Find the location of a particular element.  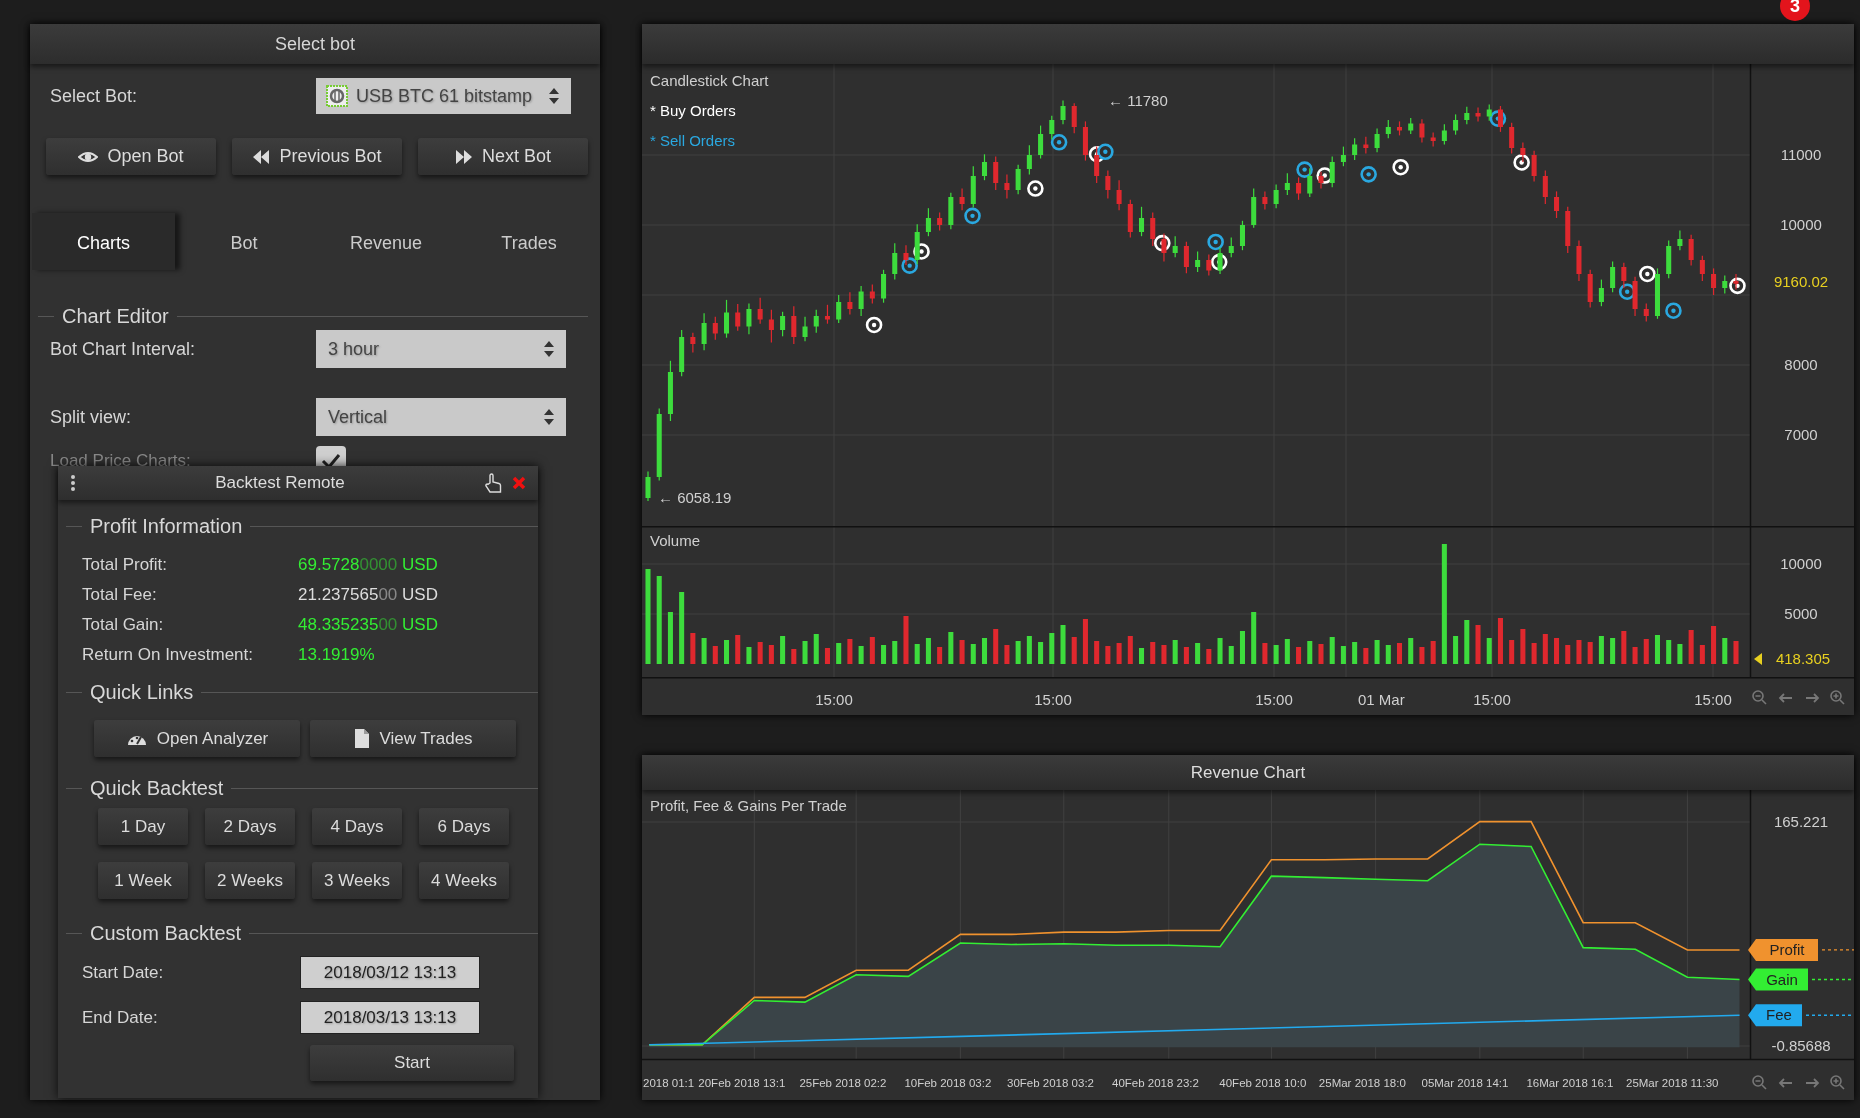

section-title: Quick Links is located at coordinates (142, 692).